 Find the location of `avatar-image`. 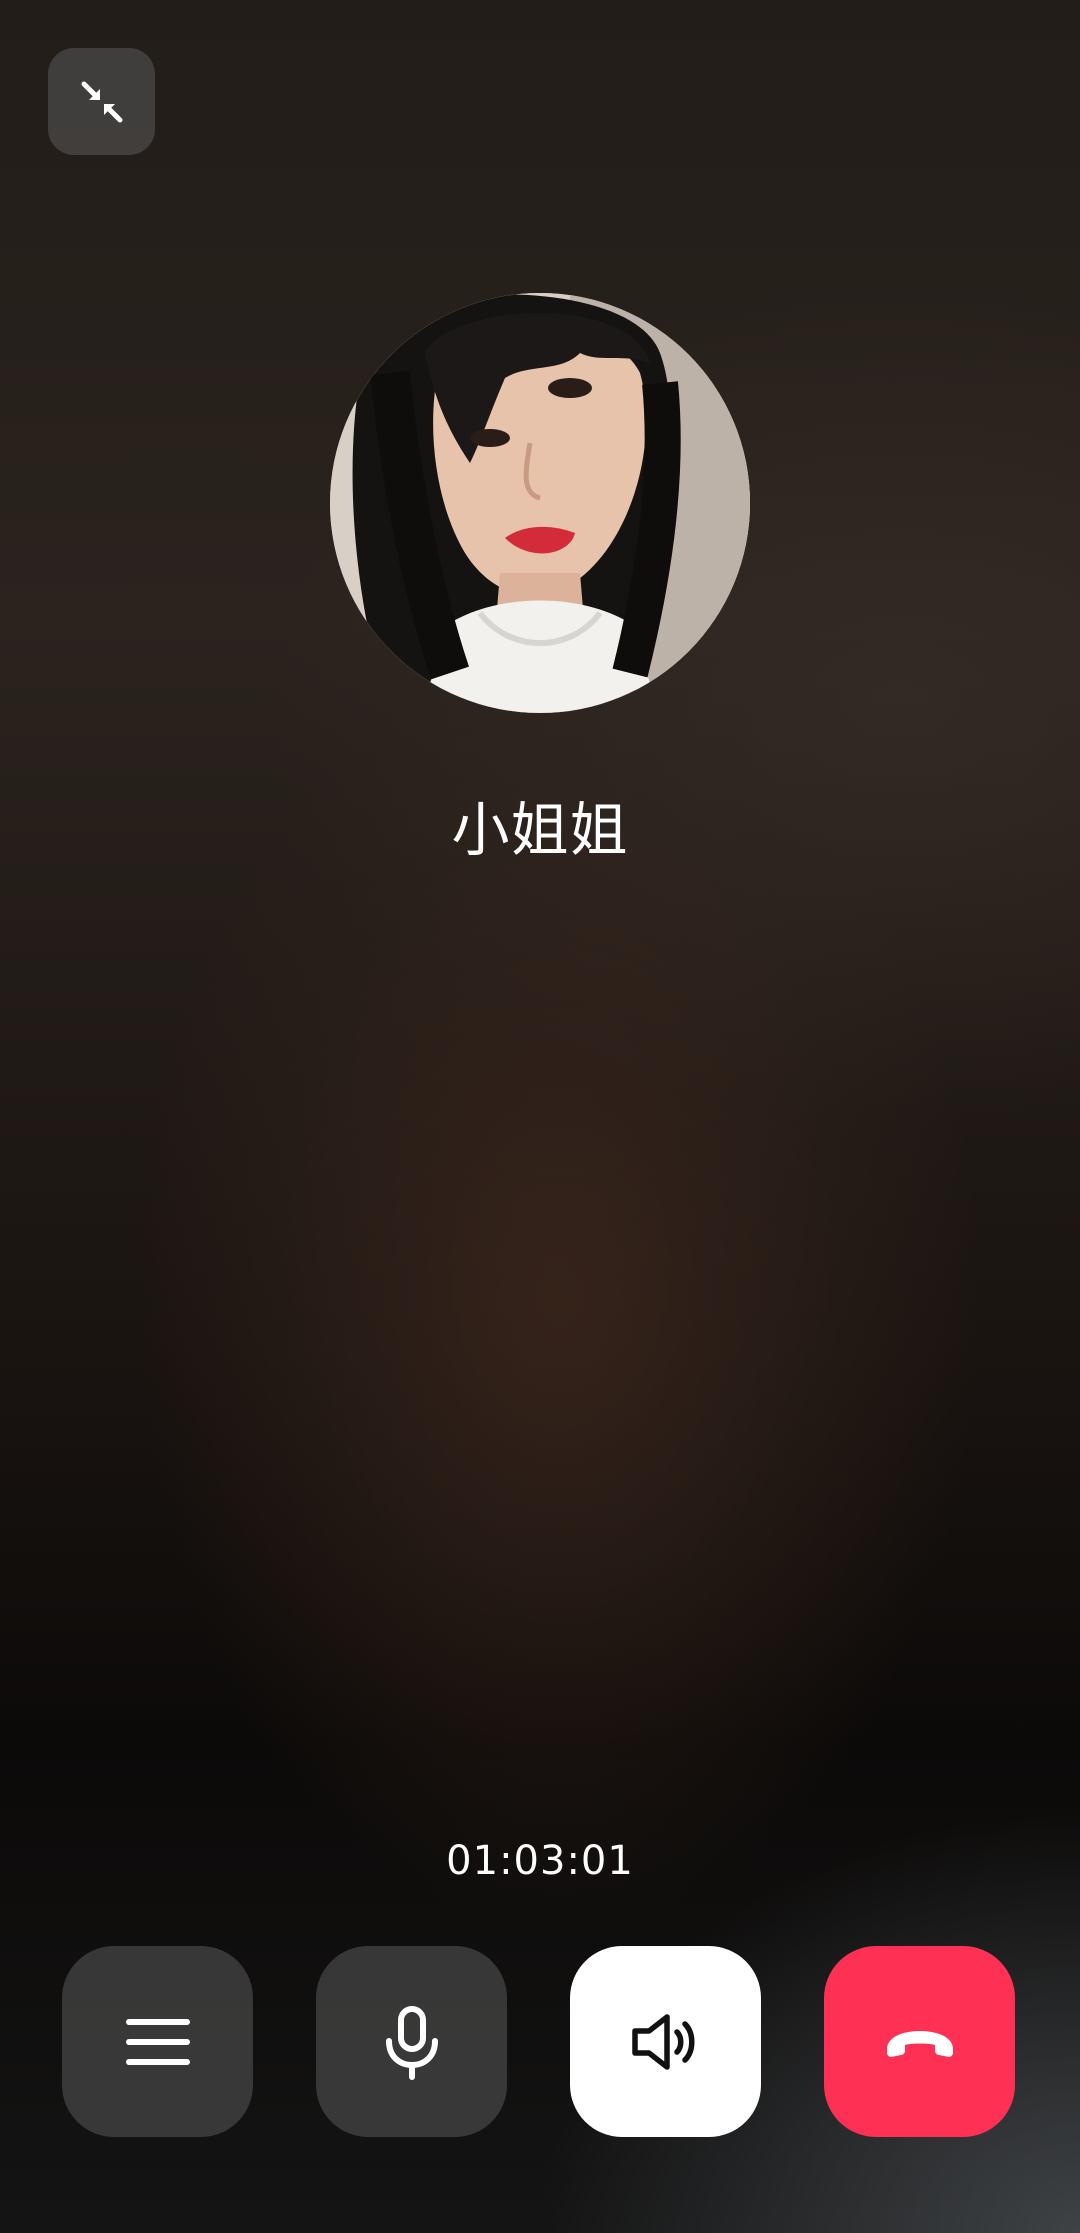

avatar-image is located at coordinates (540, 503).